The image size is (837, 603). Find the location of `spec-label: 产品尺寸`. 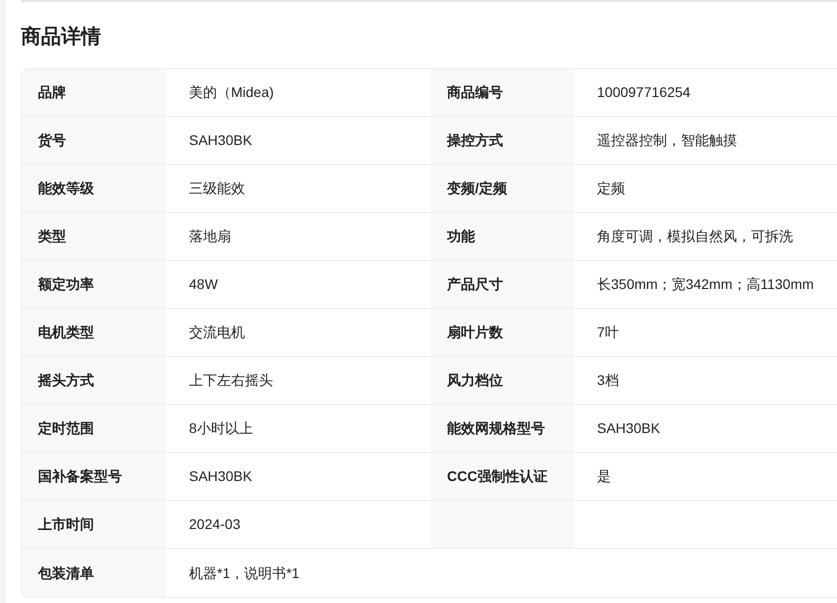

spec-label: 产品尺寸 is located at coordinates (475, 284).